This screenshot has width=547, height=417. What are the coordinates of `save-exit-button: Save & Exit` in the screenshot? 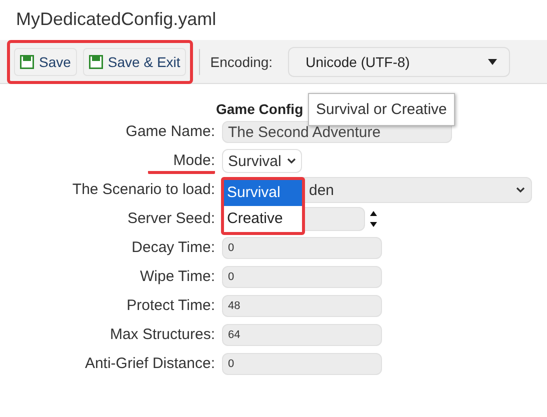 It's located at (134, 62).